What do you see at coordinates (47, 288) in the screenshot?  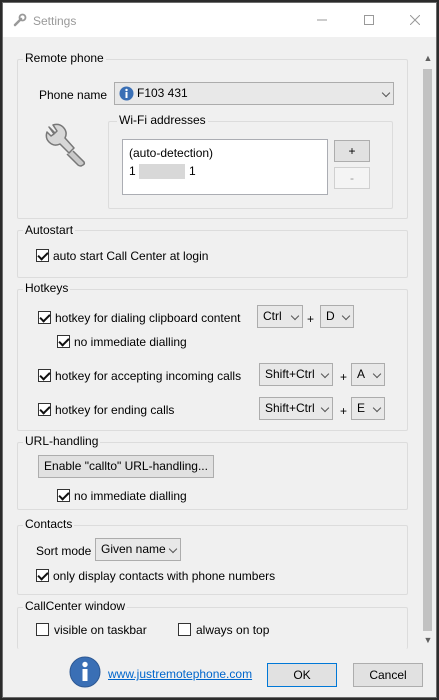 I see `hotkeys-legend: Hotkeys` at bounding box center [47, 288].